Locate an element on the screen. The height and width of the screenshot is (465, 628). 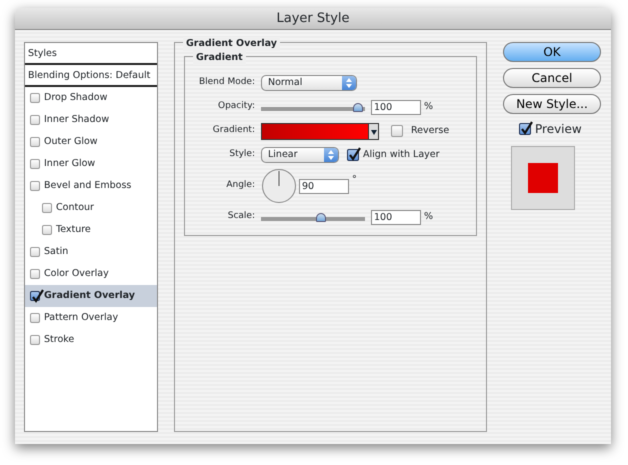
field-label: Style: is located at coordinates (242, 155).